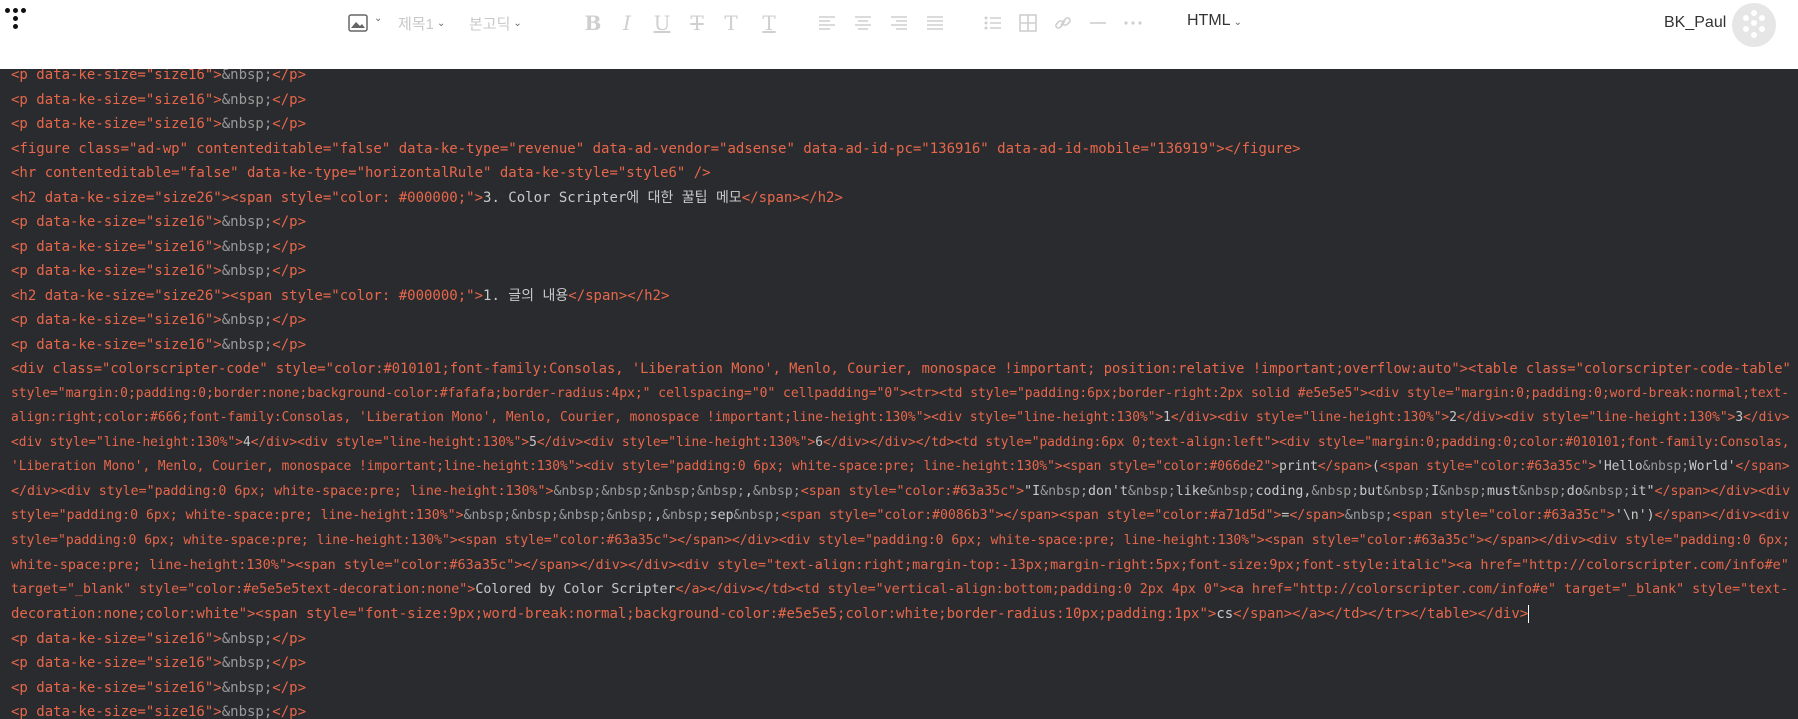  What do you see at coordinates (378, 18) in the screenshot?
I see `image-dropdown-caret: ⌄` at bounding box center [378, 18].